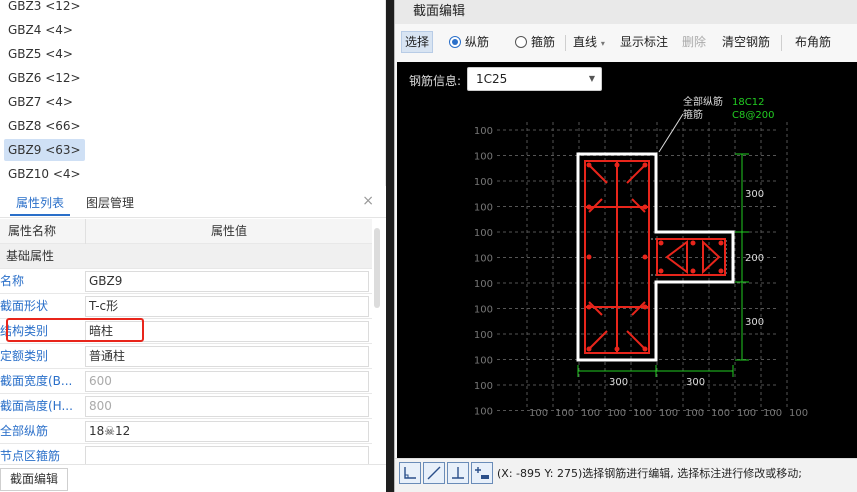  What do you see at coordinates (227, 455) in the screenshot?
I see `prop-value-input` at bounding box center [227, 455].